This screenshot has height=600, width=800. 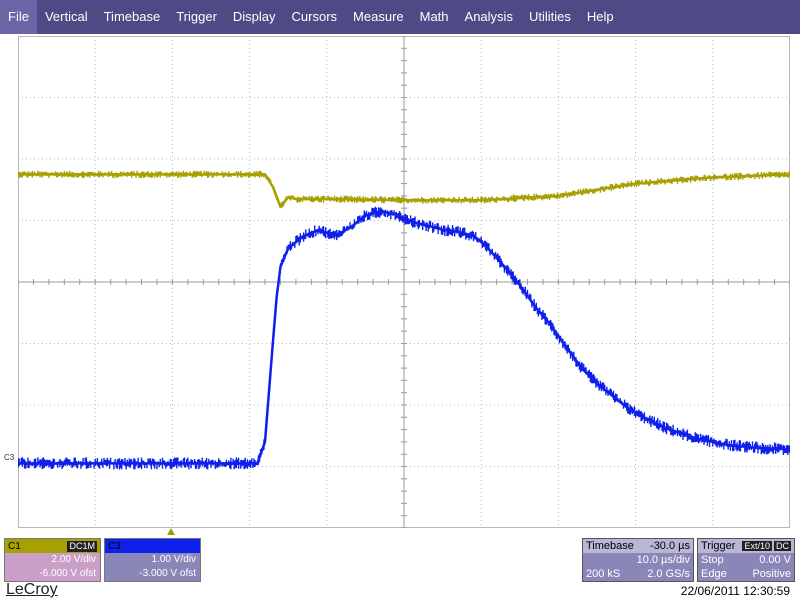 I want to click on menu-help: Help, so click(x=600, y=17).